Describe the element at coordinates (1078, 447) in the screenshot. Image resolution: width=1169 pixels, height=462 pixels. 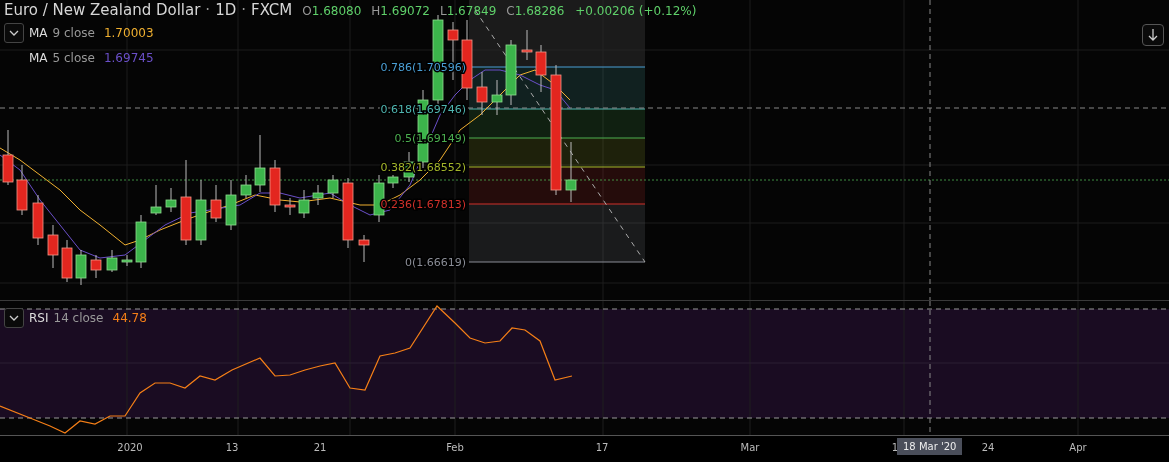
I see `time-axis-label: Apr` at that location.